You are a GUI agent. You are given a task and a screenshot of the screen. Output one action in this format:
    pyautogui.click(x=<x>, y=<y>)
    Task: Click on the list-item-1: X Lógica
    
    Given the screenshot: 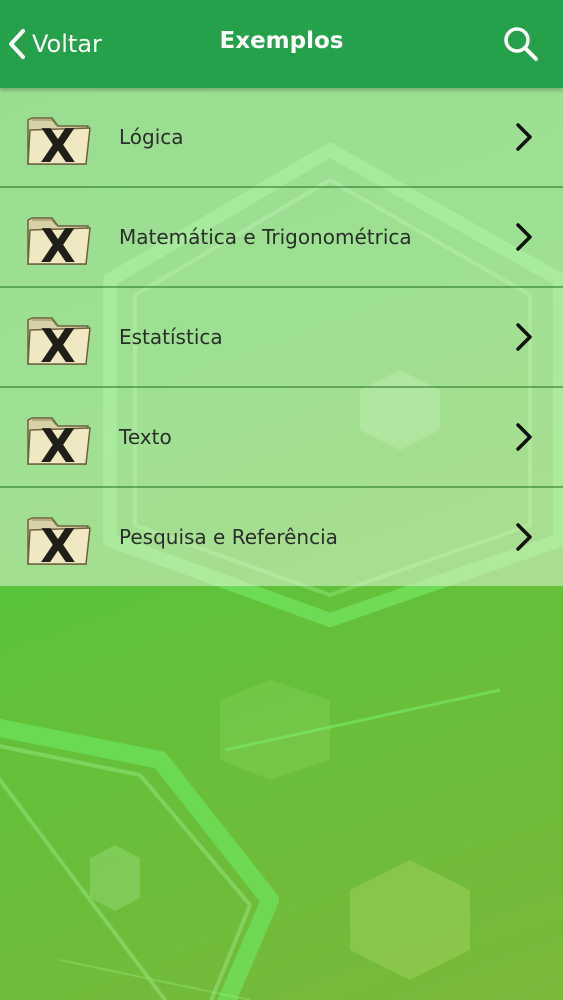 What is the action you would take?
    pyautogui.click(x=281, y=138)
    